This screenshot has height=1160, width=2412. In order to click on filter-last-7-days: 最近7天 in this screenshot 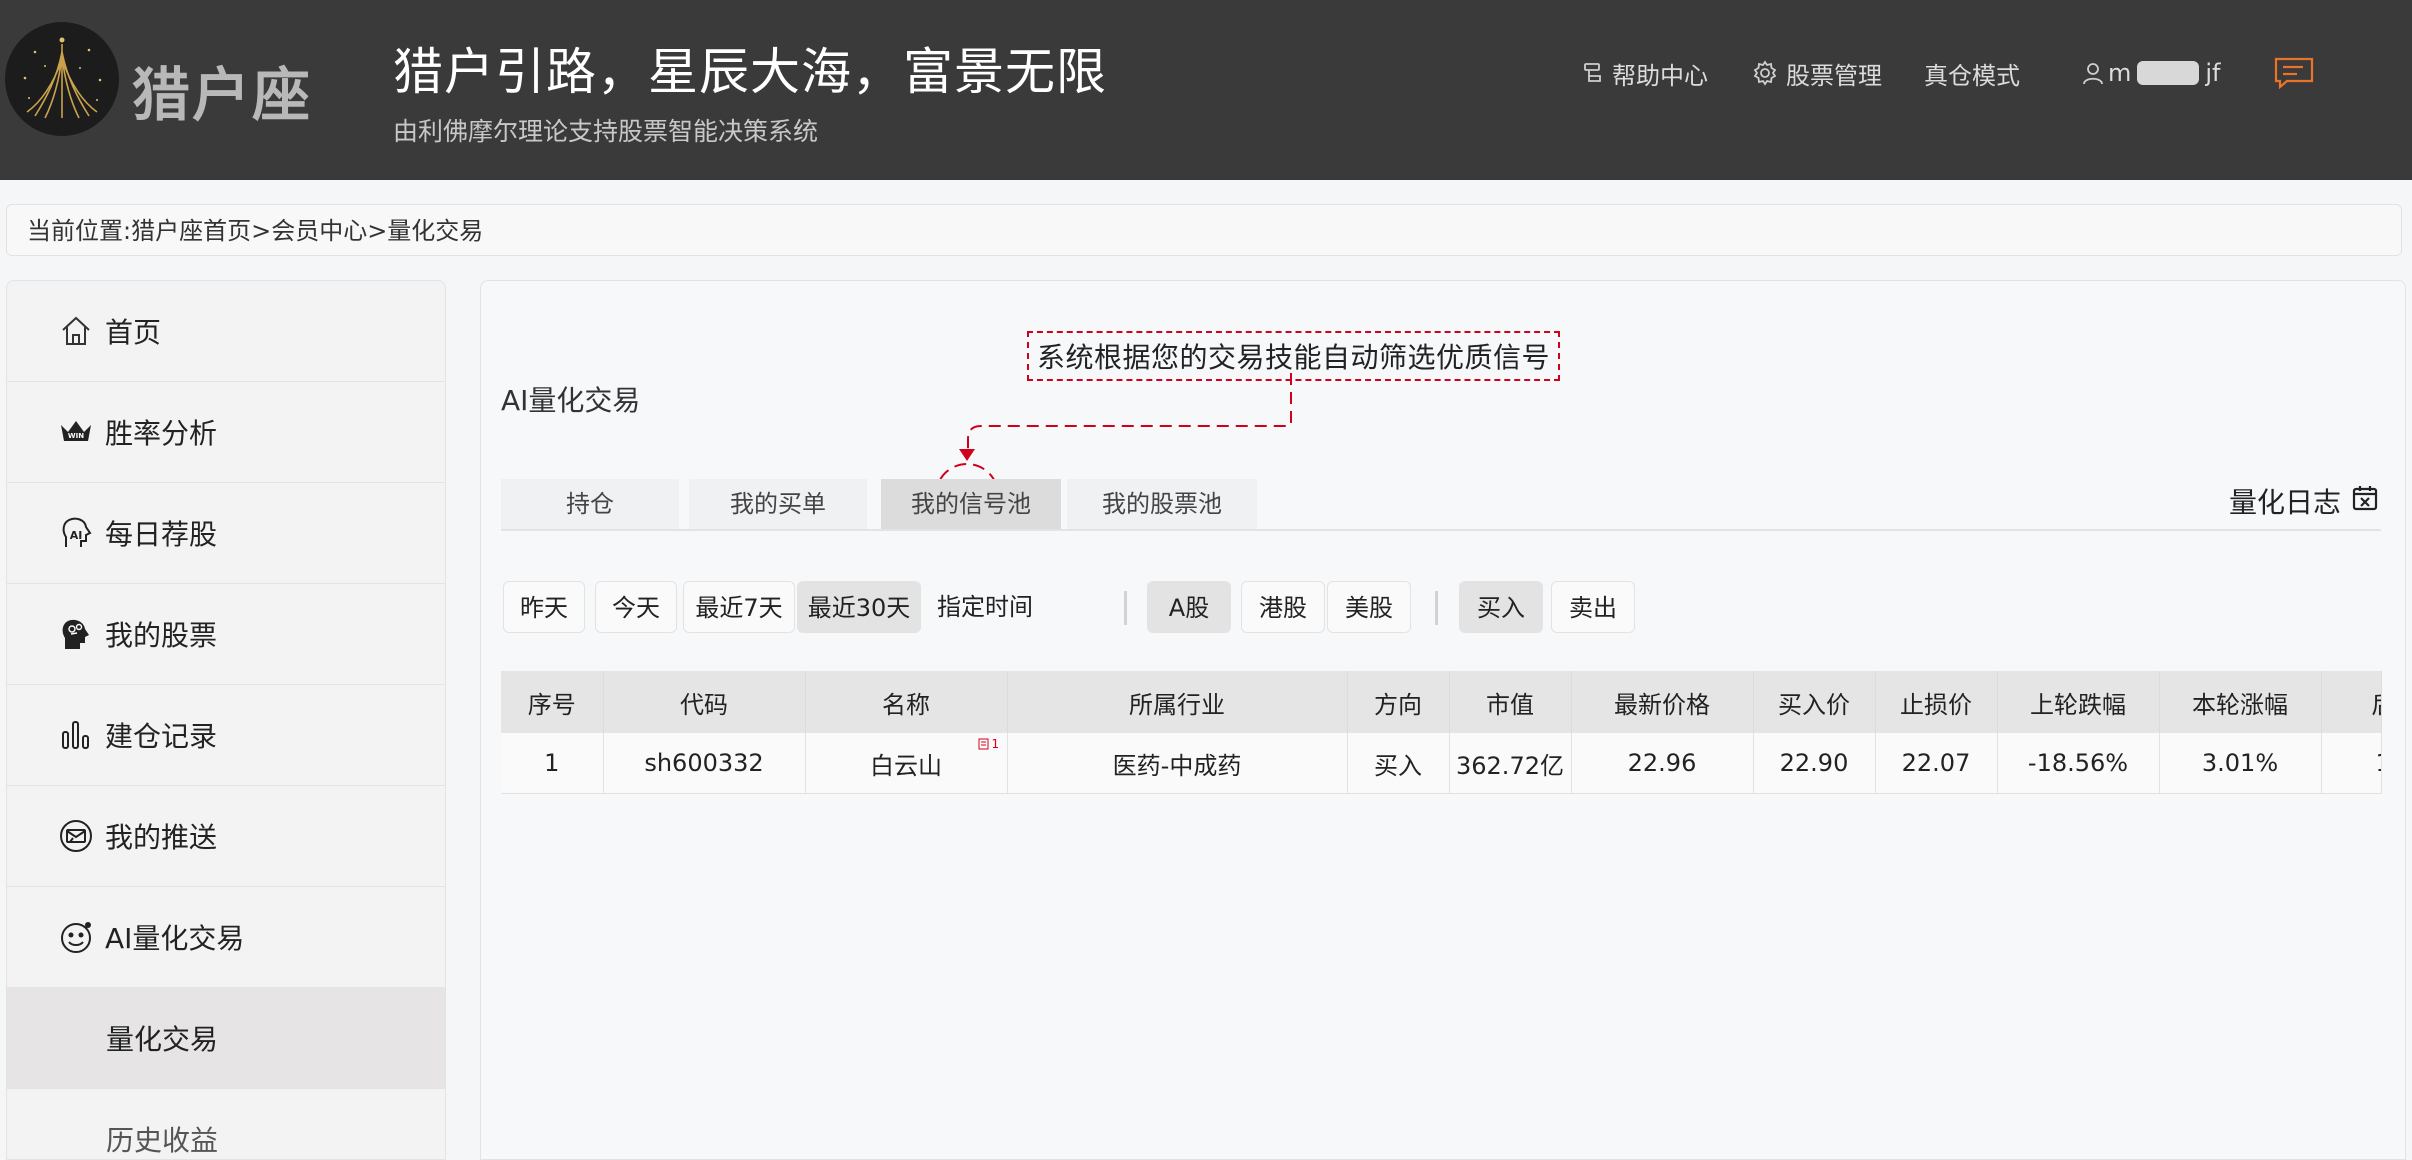, I will do `click(739, 607)`.